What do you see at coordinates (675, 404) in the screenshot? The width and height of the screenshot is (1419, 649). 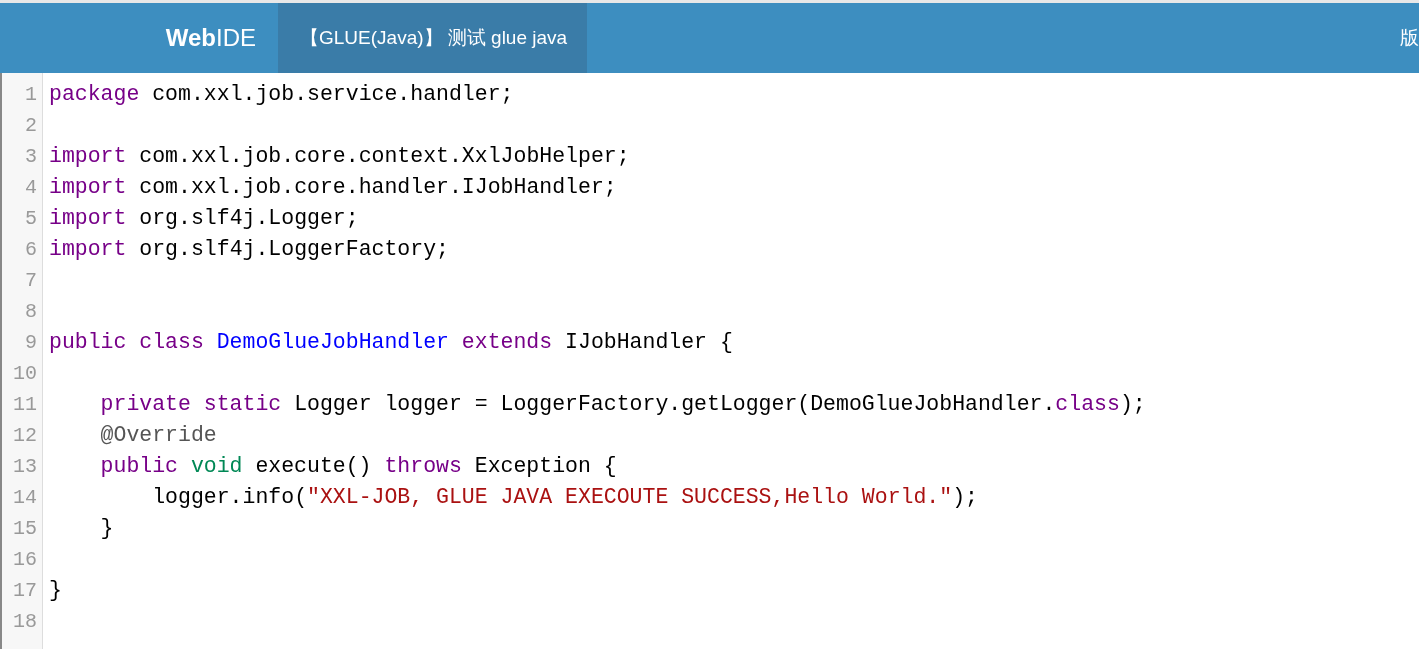 I see `code-text: Logger logger = LoggerFactory.getLogger(DemoGlueJobHandler.` at bounding box center [675, 404].